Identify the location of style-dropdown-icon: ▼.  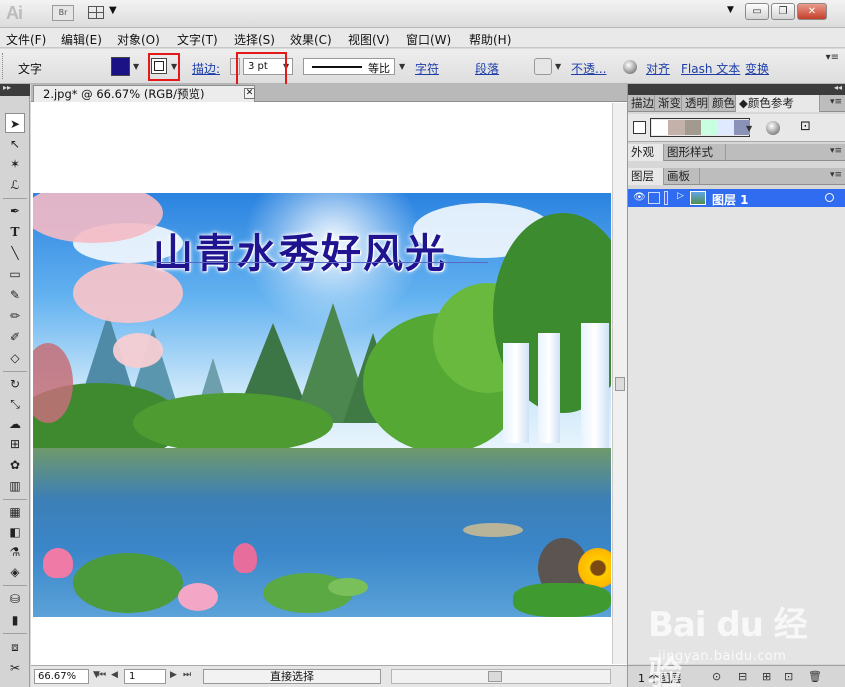
(558, 66).